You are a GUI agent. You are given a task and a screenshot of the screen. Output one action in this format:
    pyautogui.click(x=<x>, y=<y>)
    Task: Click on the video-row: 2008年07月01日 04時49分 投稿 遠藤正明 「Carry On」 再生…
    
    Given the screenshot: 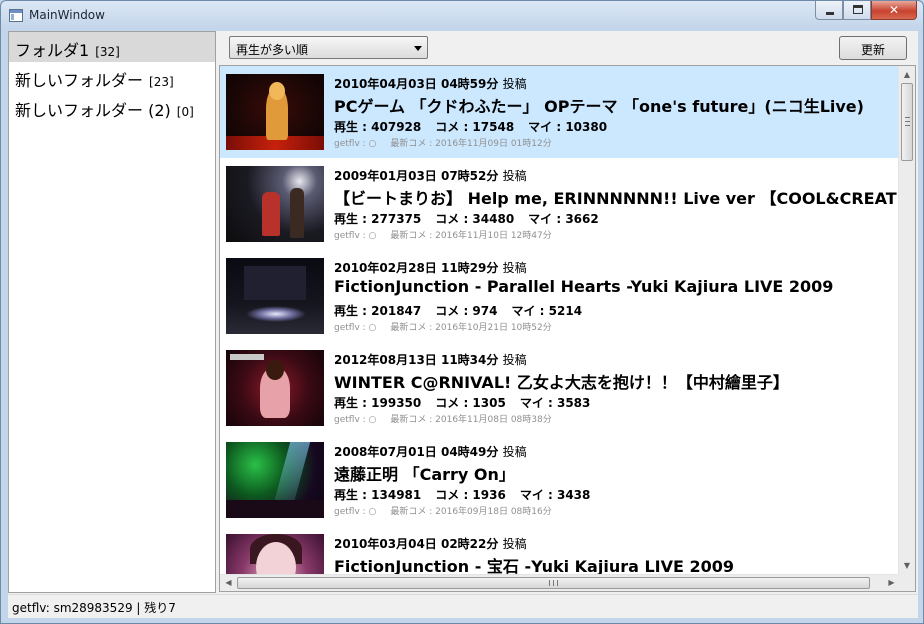 What is the action you would take?
    pyautogui.click(x=560, y=480)
    